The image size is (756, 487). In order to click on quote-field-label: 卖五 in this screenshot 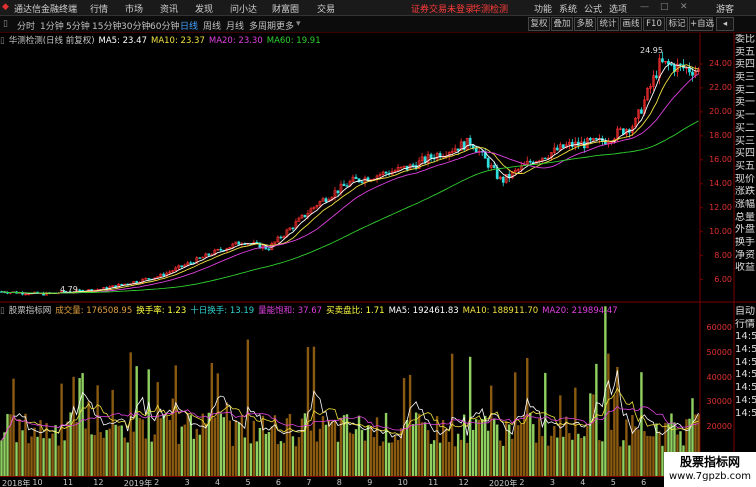, I will do `click(745, 52)`.